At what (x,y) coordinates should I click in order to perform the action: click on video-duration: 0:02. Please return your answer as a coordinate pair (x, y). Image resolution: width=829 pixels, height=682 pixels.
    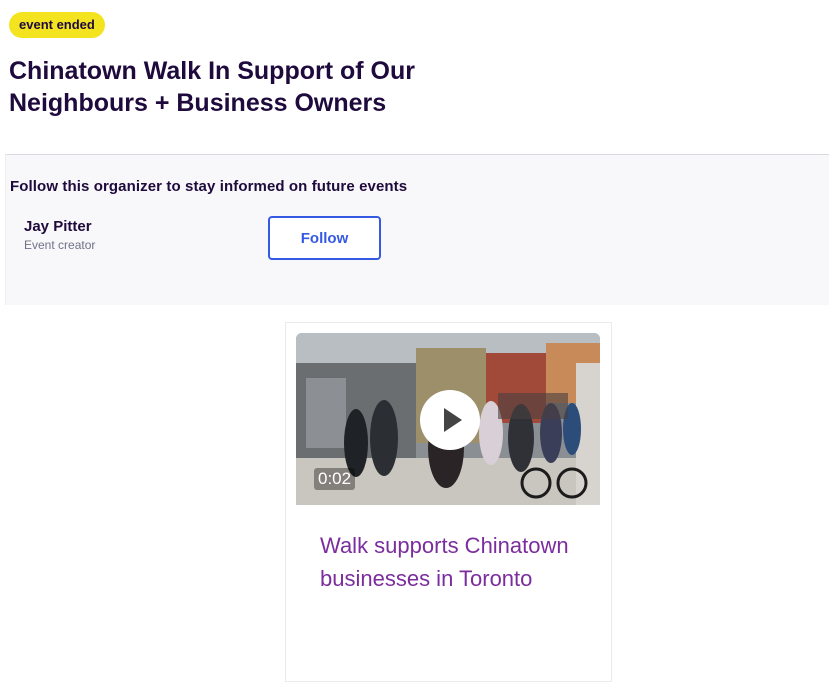
    Looking at the image, I should click on (335, 479).